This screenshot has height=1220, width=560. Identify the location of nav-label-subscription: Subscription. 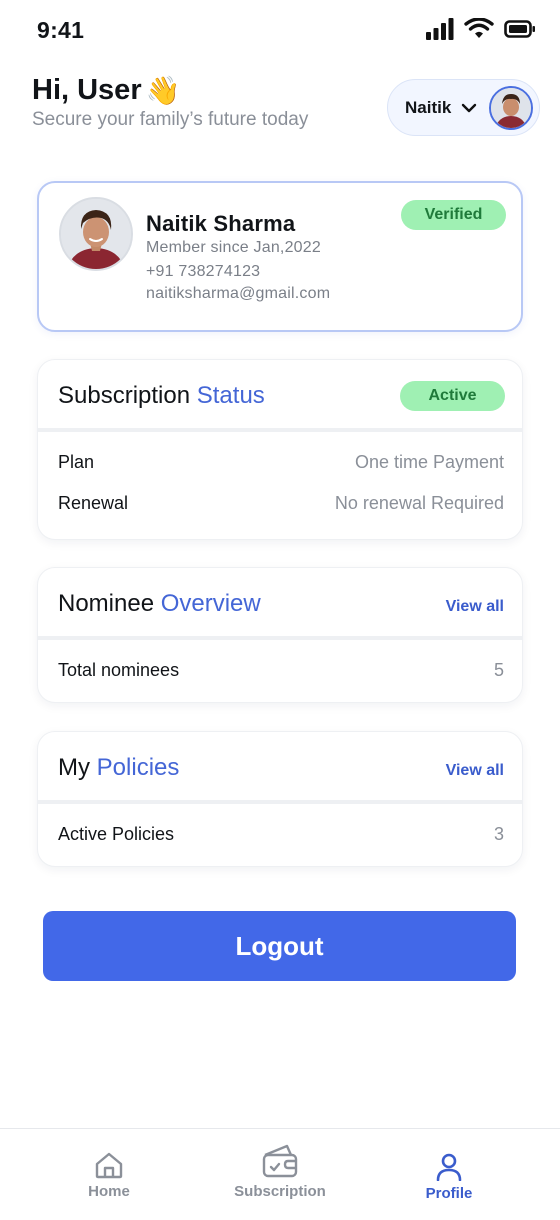
(280, 1191).